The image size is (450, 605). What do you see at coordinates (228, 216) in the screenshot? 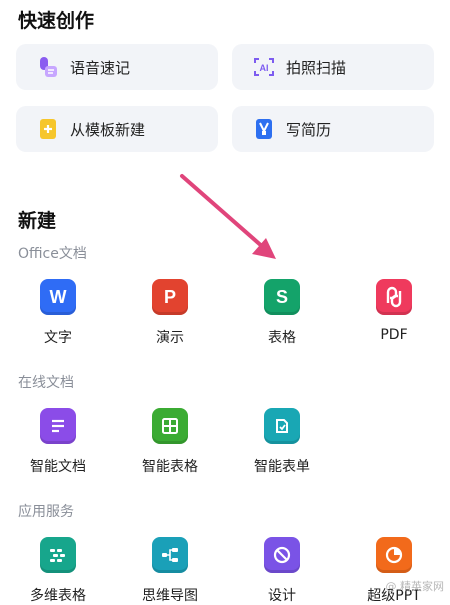
I see `annotation-arrow-icon` at bounding box center [228, 216].